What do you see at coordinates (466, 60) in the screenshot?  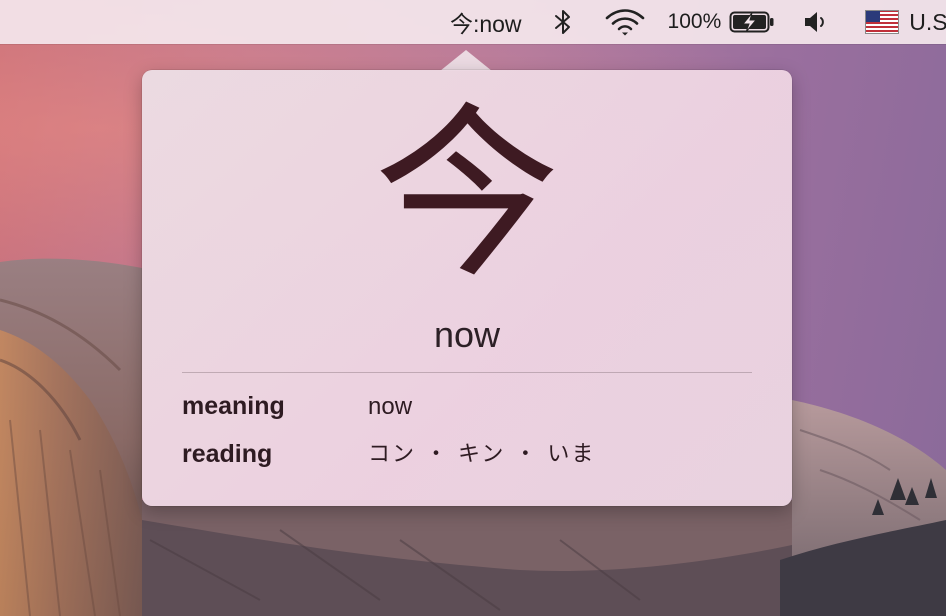 I see `popover-arrow` at bounding box center [466, 60].